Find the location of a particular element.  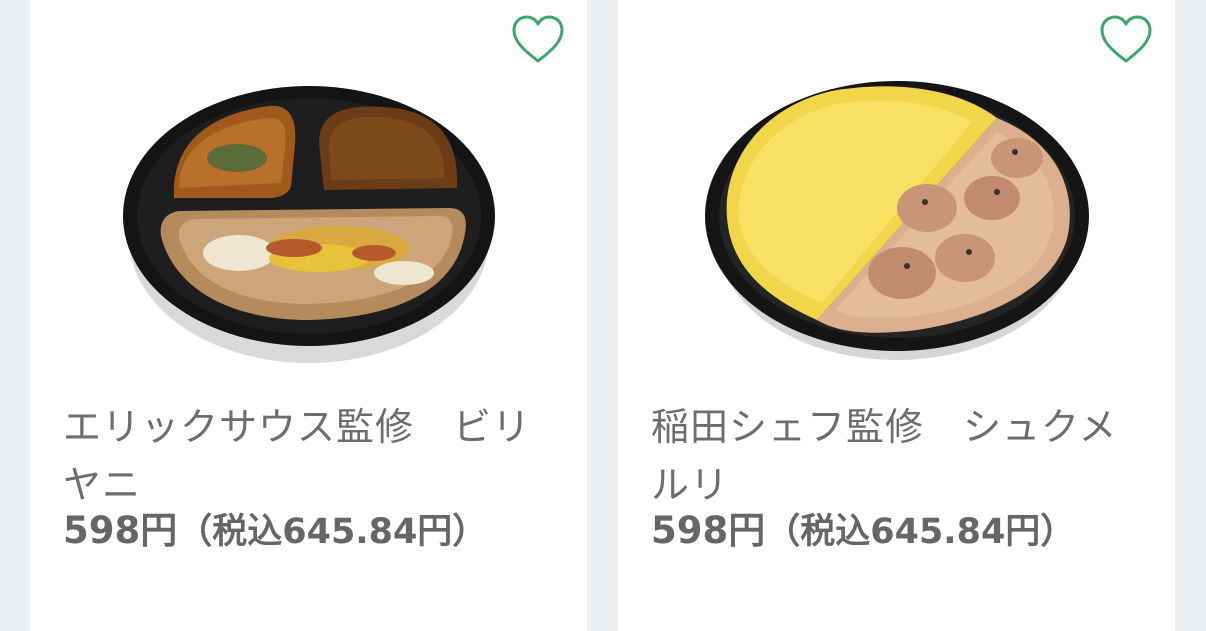

biryani-bowl-image is located at coordinates (308, 224).